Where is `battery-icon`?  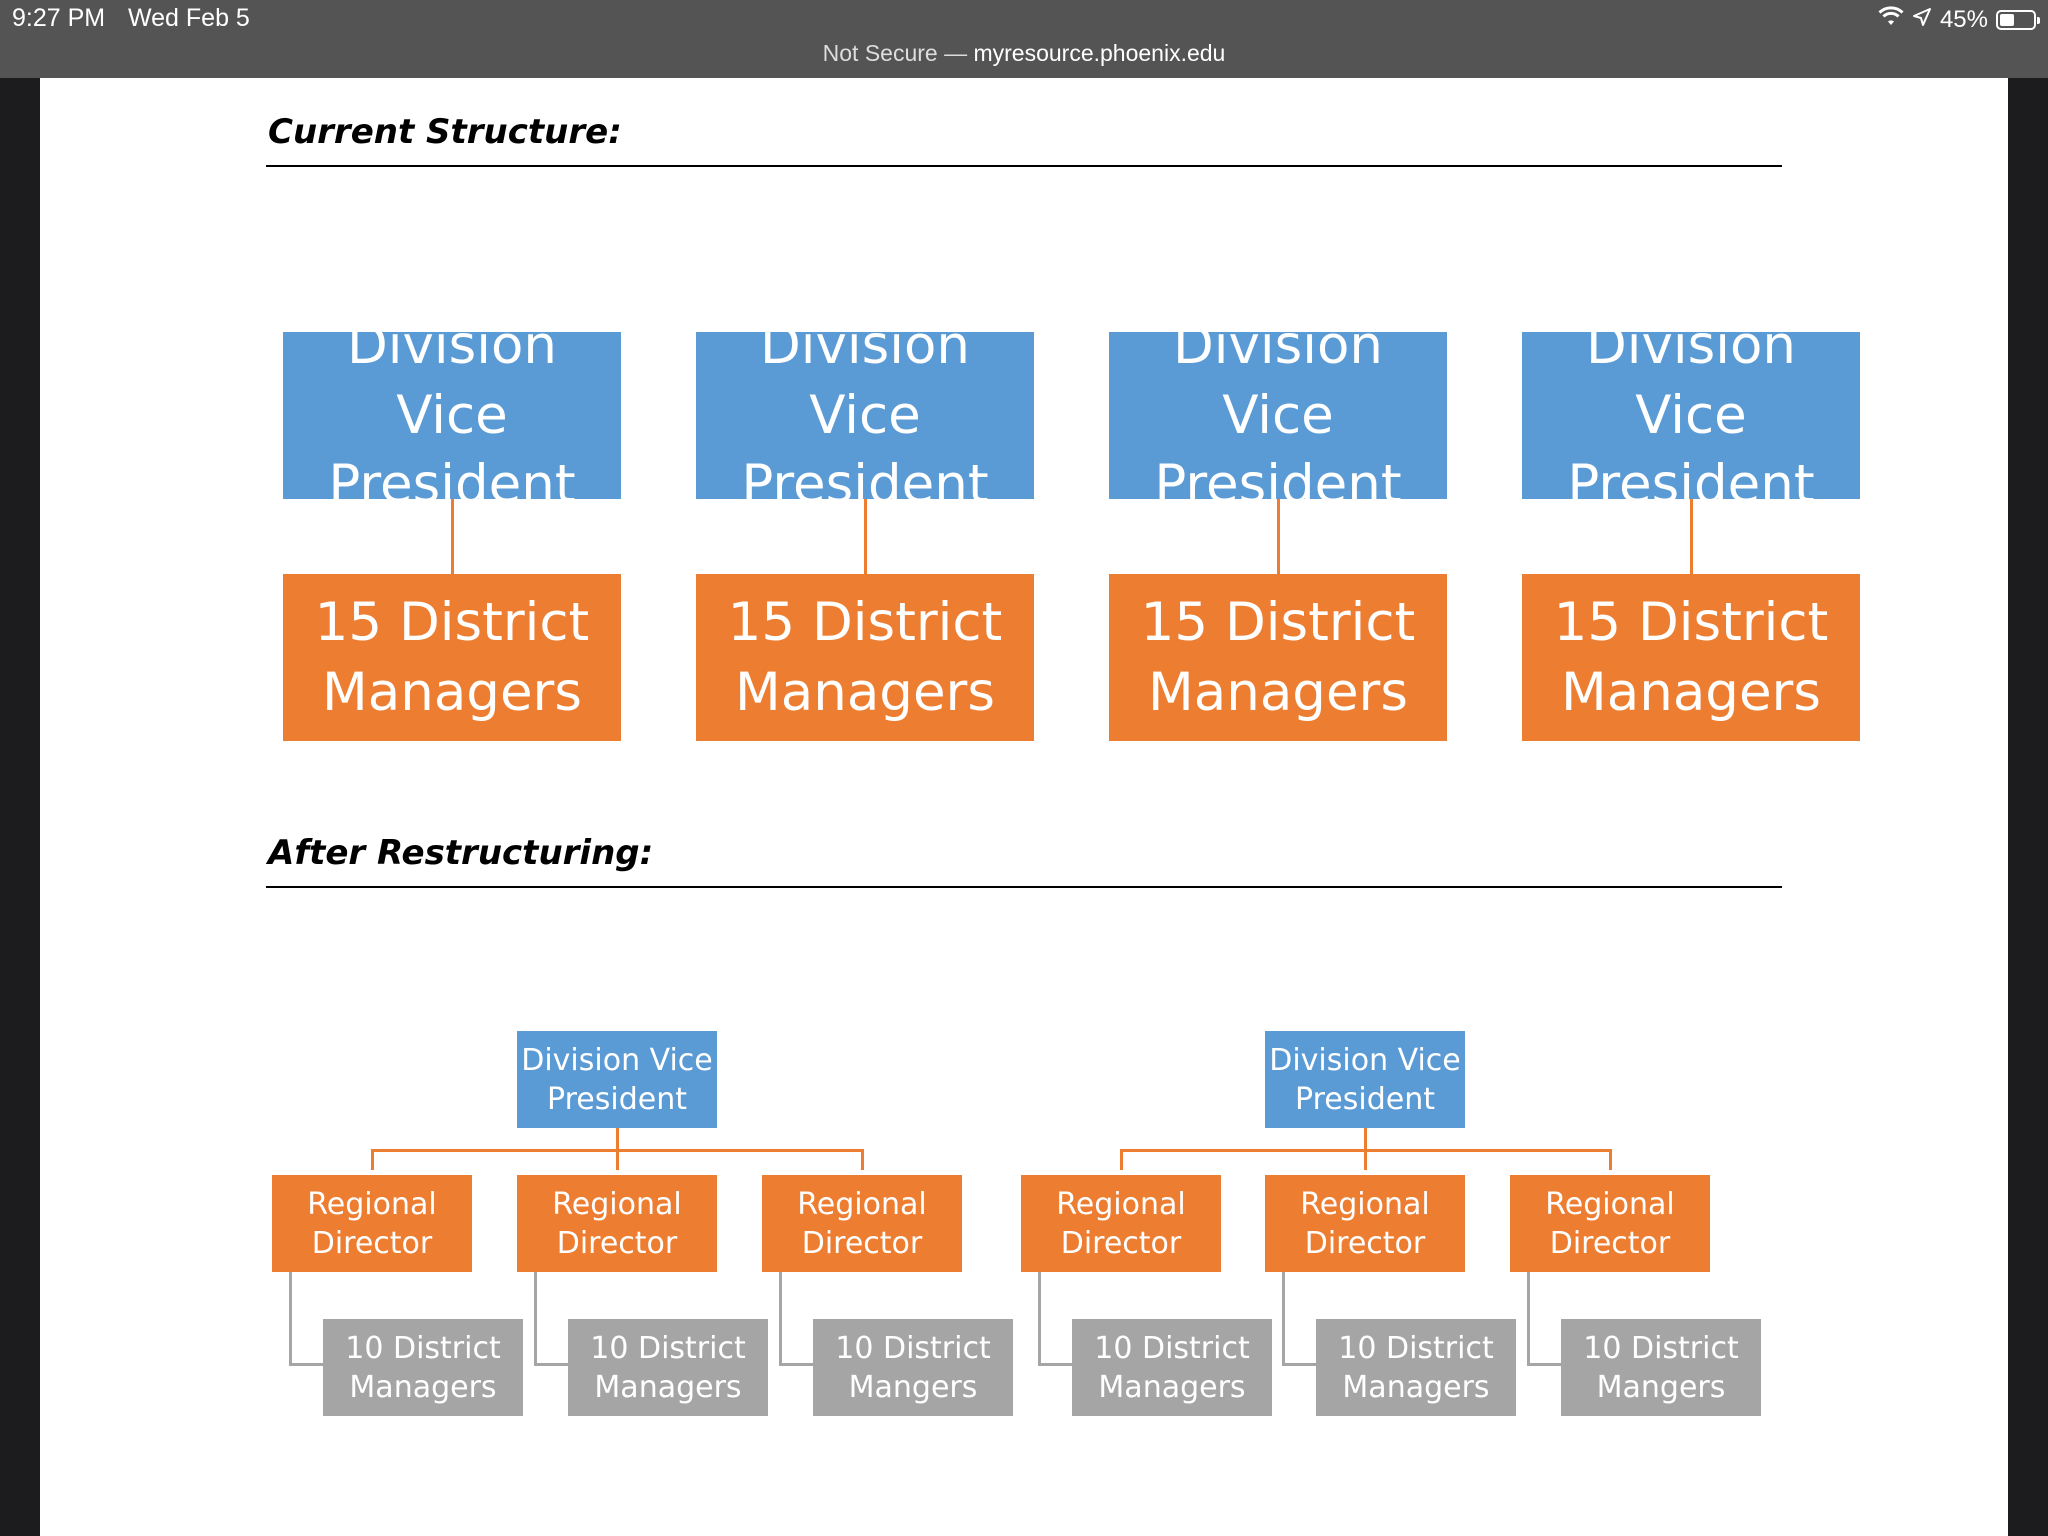
battery-icon is located at coordinates (2018, 20).